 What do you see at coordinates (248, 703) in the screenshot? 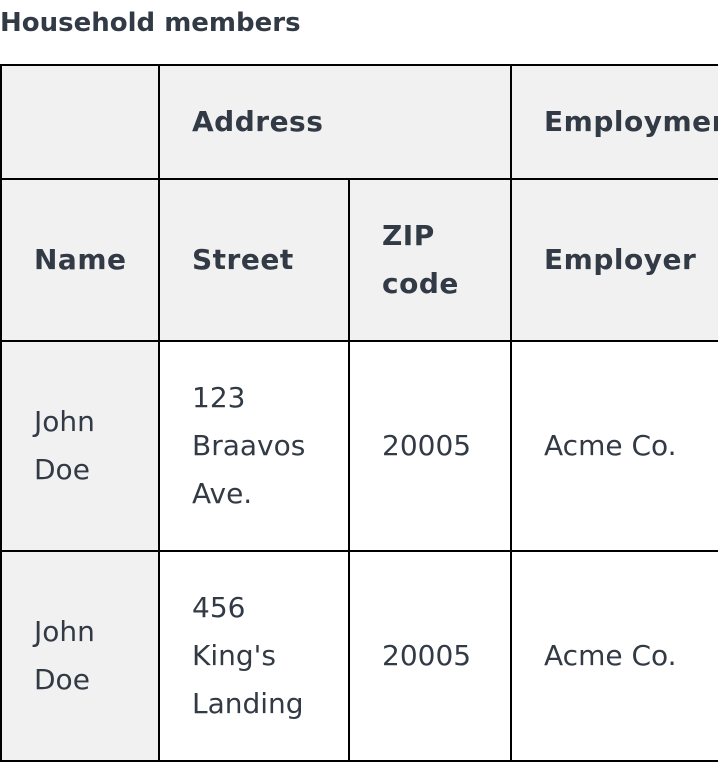
I see `street-suffix: Landing` at bounding box center [248, 703].